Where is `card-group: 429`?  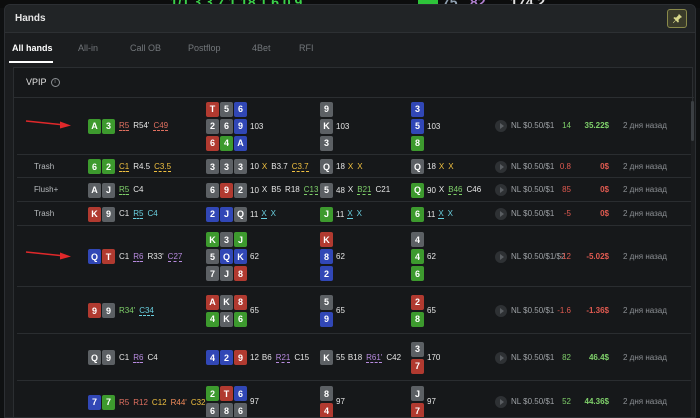
card-group: 429 is located at coordinates (226, 357).